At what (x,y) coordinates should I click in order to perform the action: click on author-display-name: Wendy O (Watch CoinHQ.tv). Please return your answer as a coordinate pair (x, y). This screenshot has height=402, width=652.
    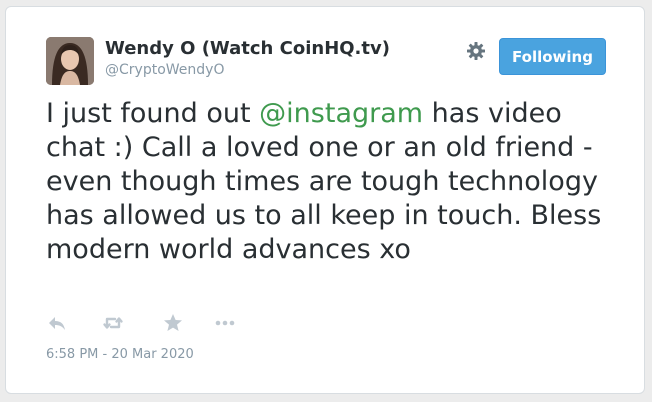
    Looking at the image, I should click on (247, 48).